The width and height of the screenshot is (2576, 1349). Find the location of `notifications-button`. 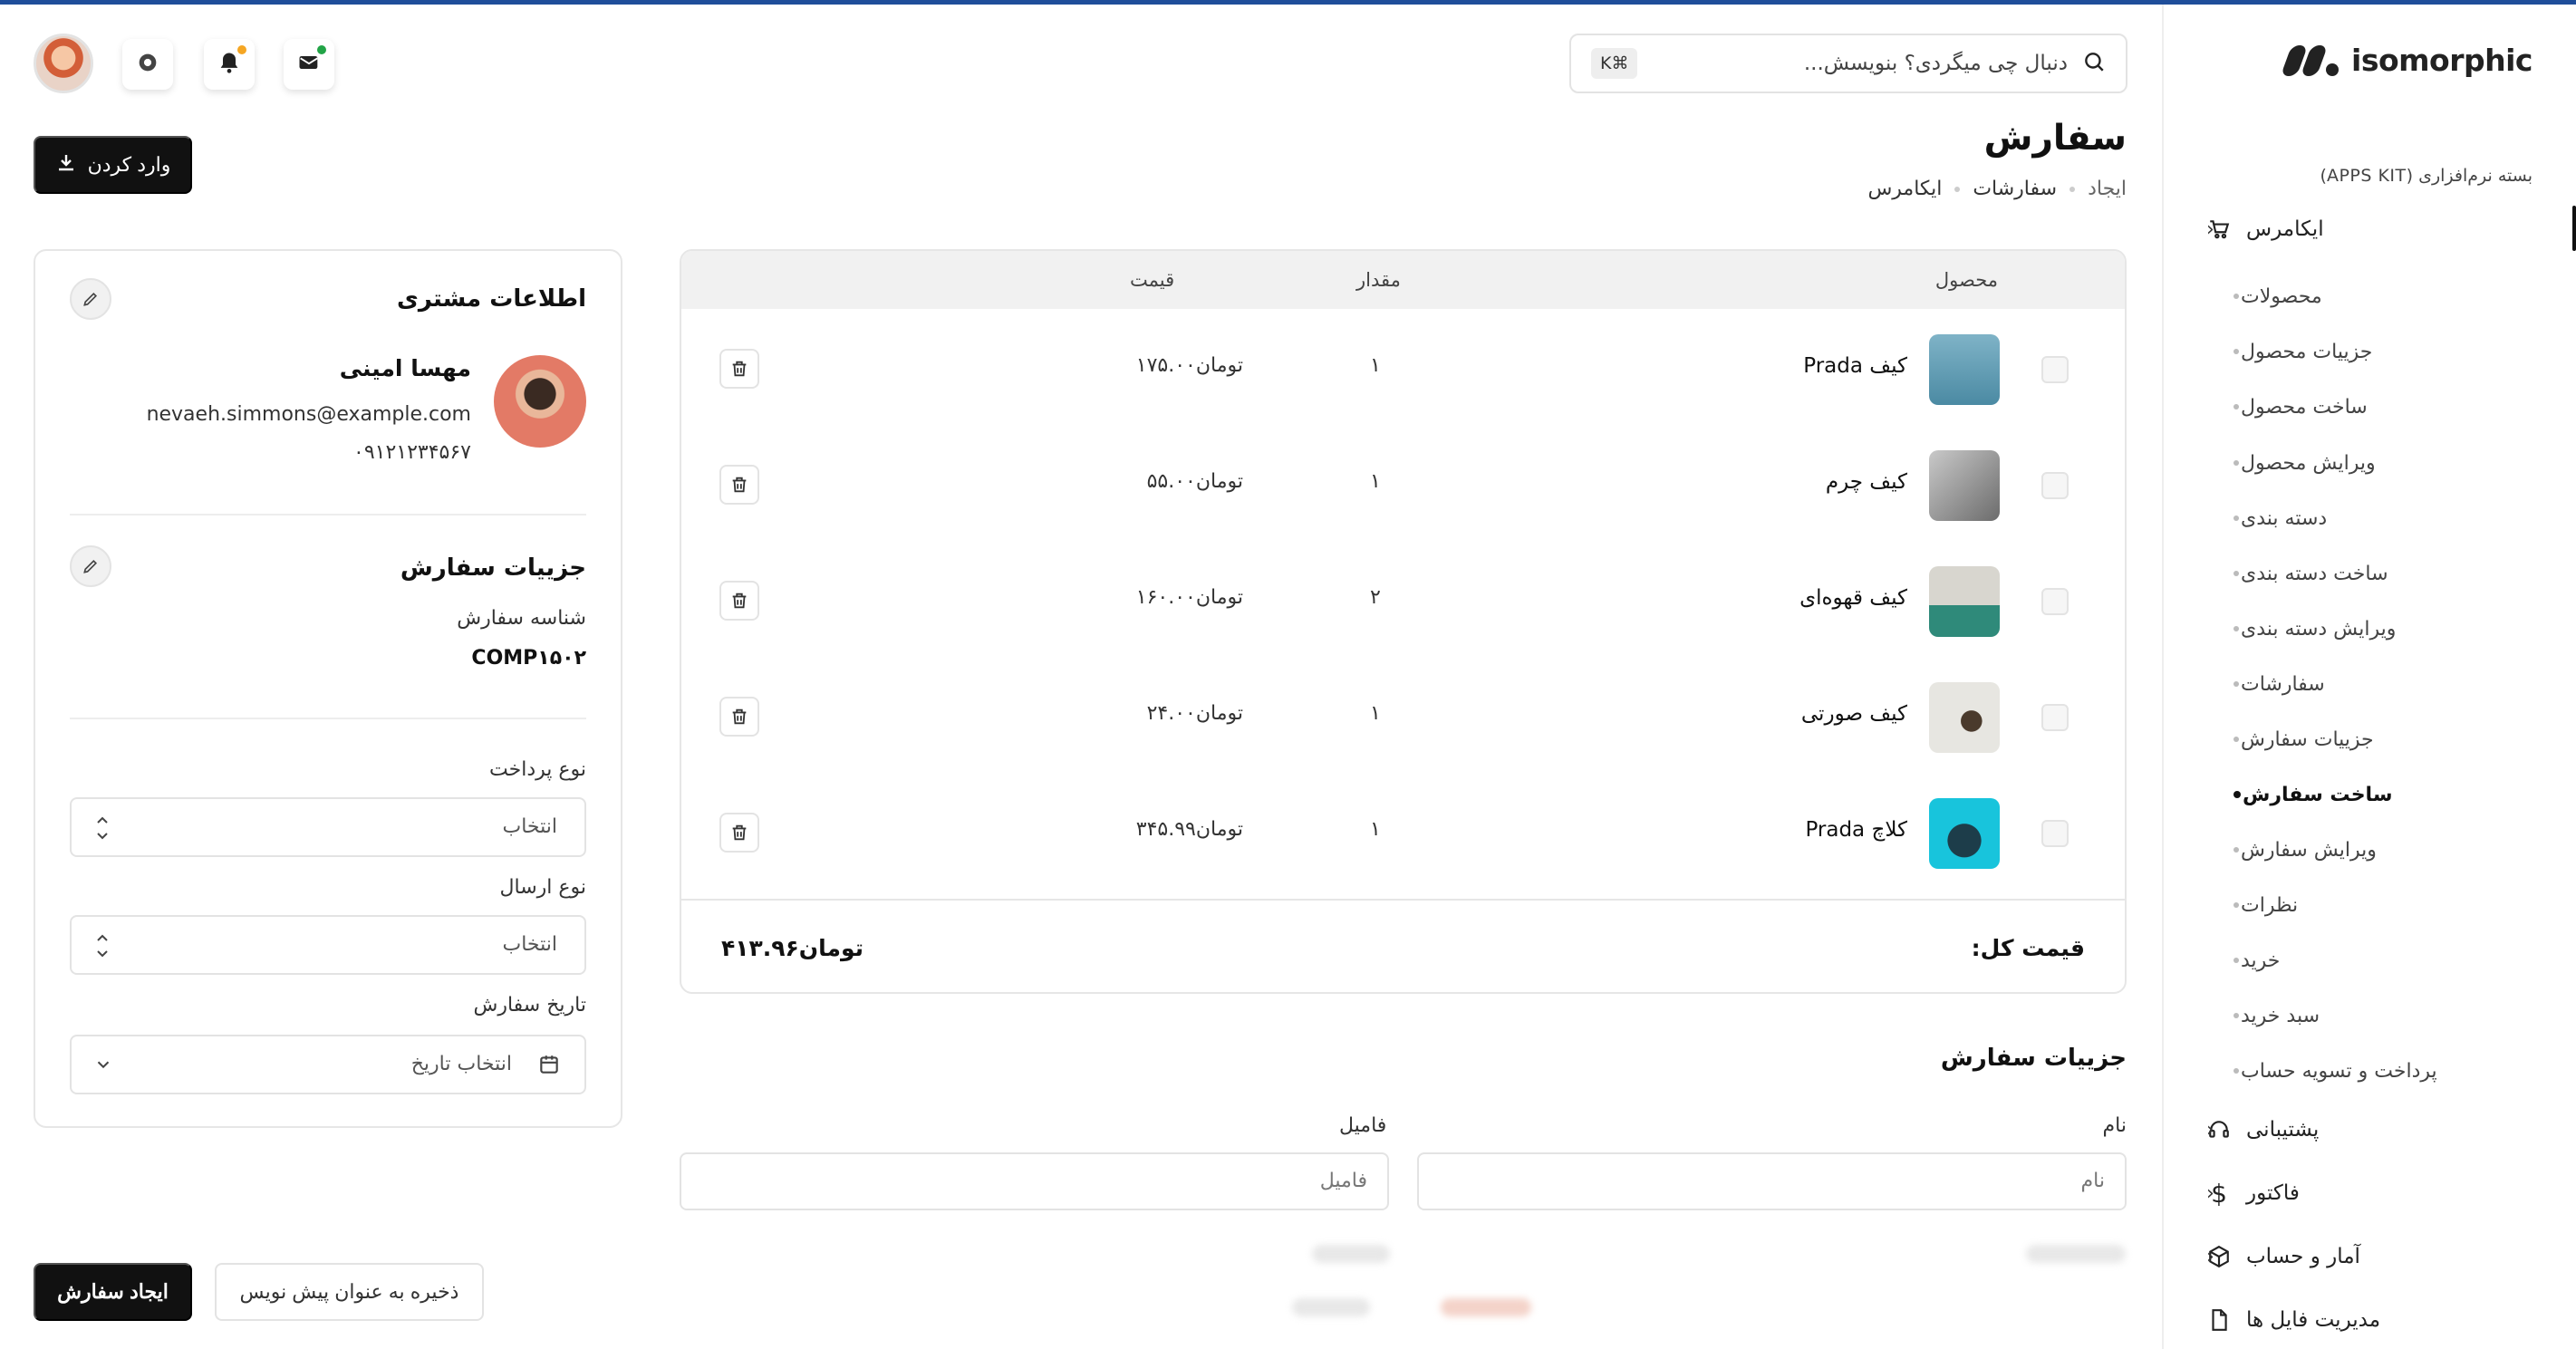

notifications-button is located at coordinates (229, 64).